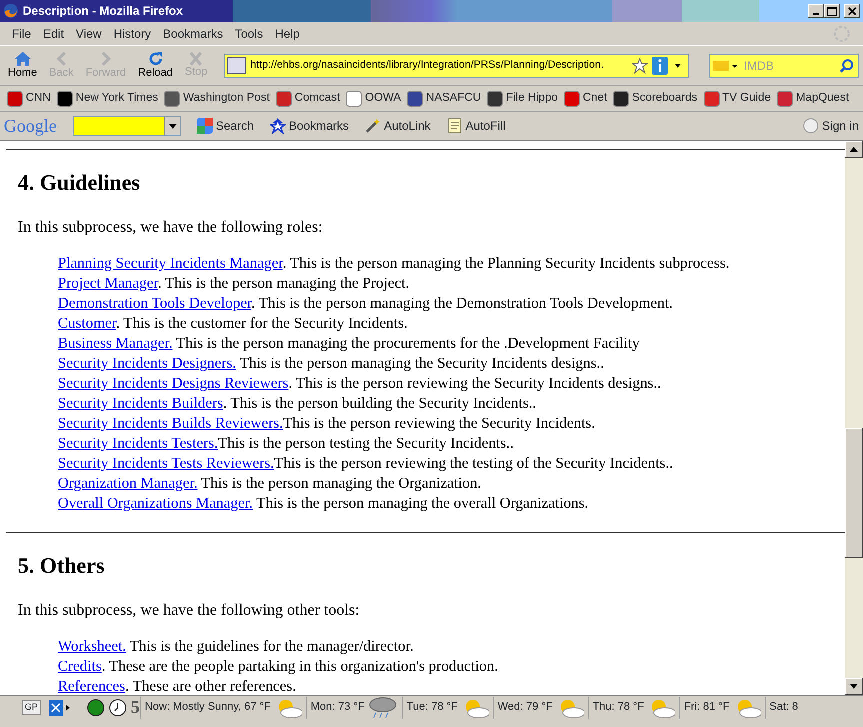  Describe the element at coordinates (366, 304) in the screenshot. I see `list-entry: Demonstration Tools Developer. This is the person managing the Demonstration Tools Development.` at that location.